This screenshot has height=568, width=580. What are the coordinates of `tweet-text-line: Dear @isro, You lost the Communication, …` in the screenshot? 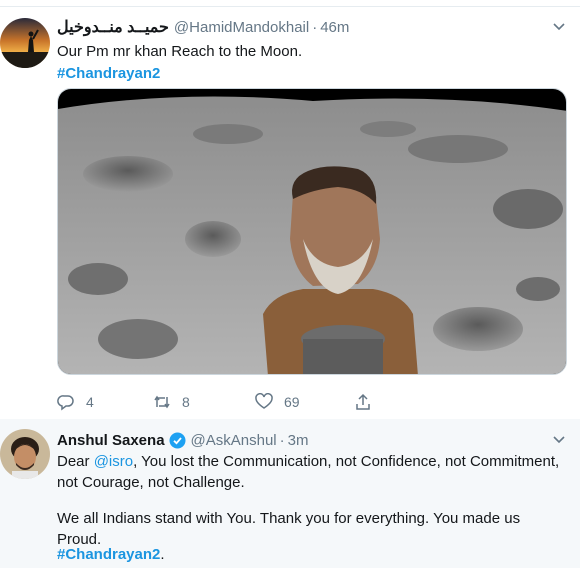 It's located at (312, 461).